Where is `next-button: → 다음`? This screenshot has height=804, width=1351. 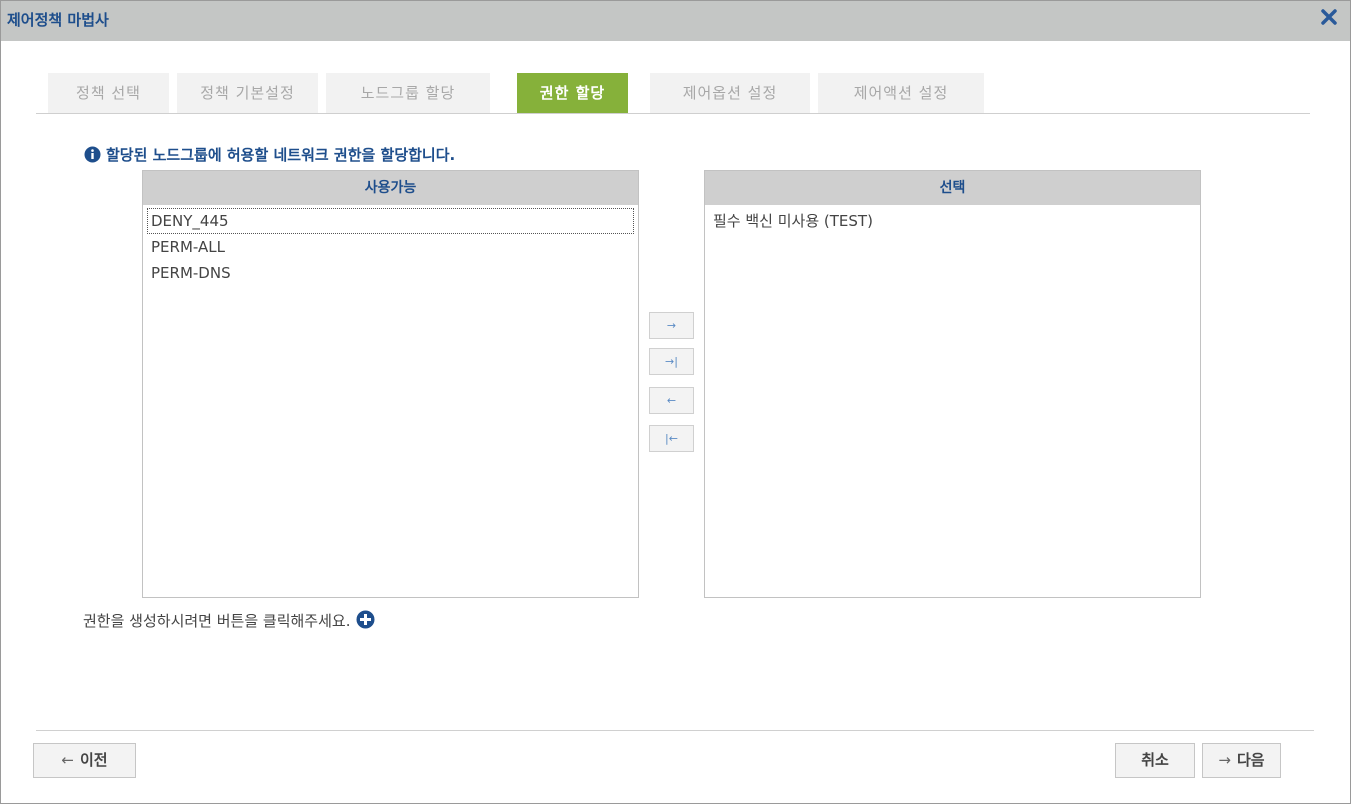
next-button: → 다음 is located at coordinates (1241, 760).